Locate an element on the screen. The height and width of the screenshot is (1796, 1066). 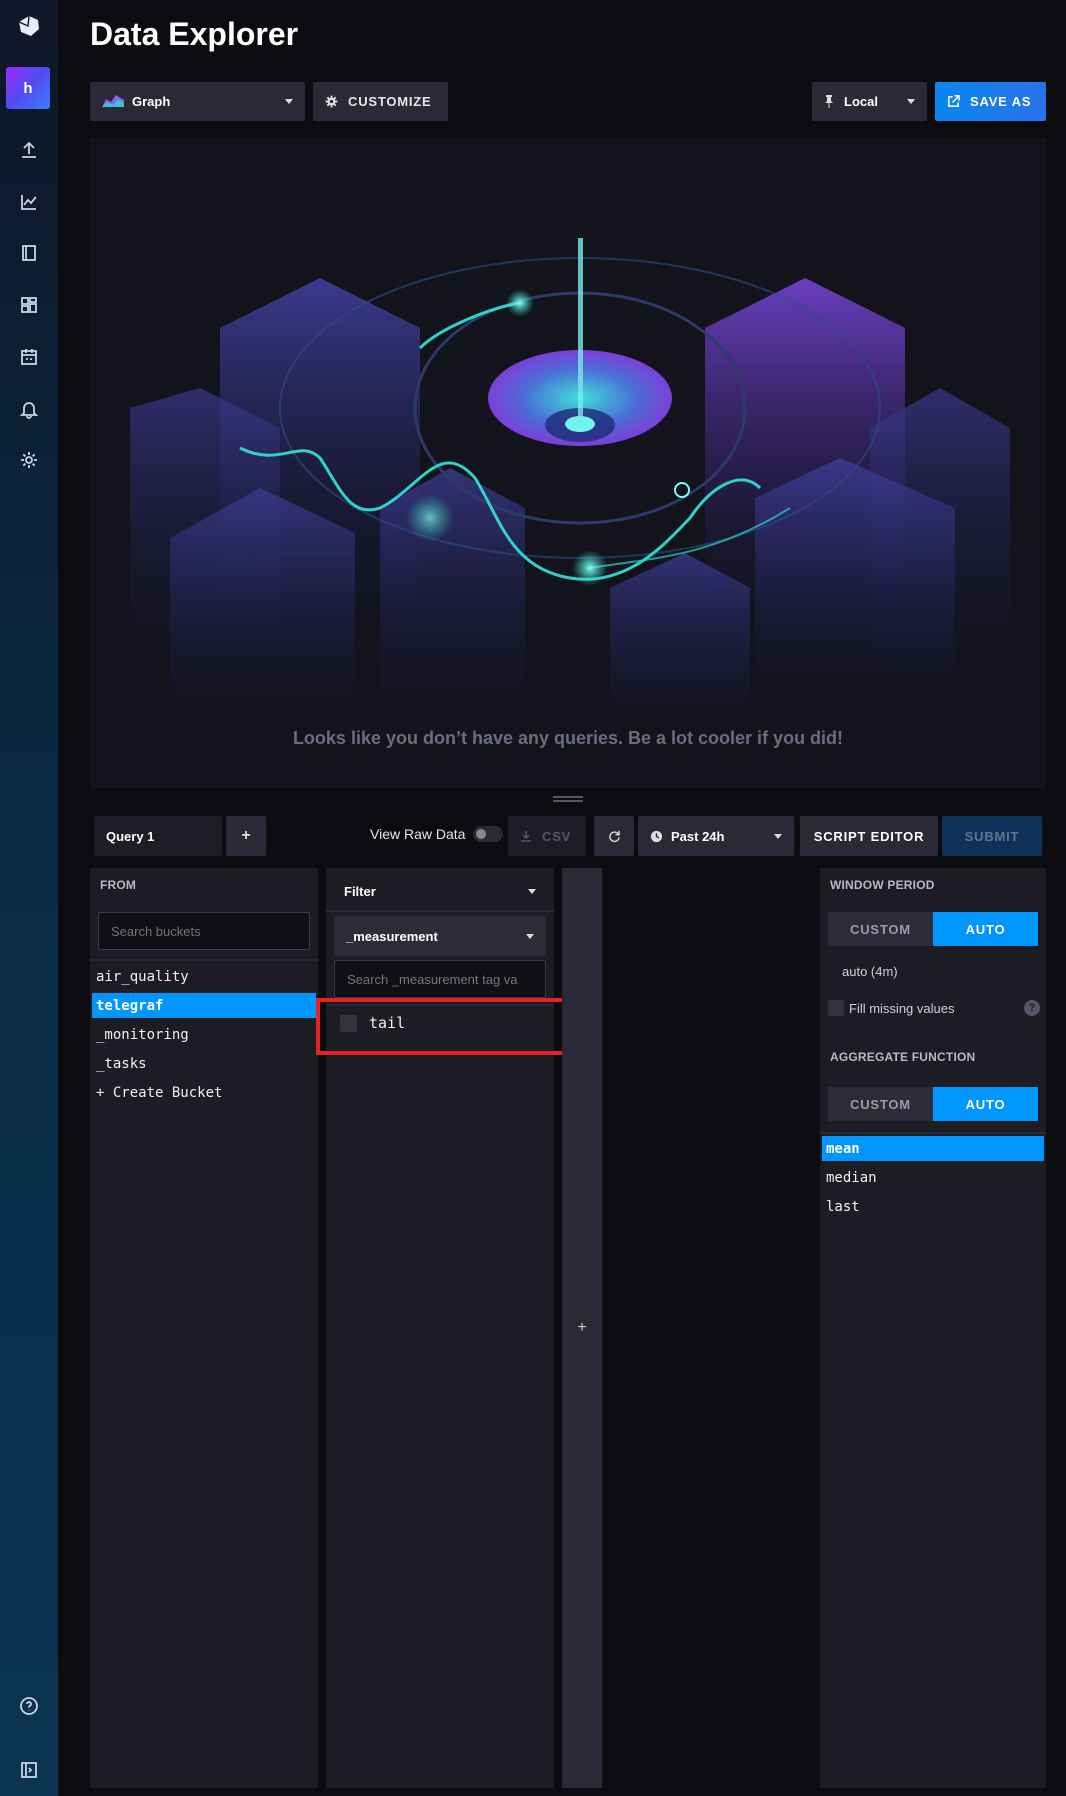
filter-mode-label: Filter is located at coordinates (360, 891).